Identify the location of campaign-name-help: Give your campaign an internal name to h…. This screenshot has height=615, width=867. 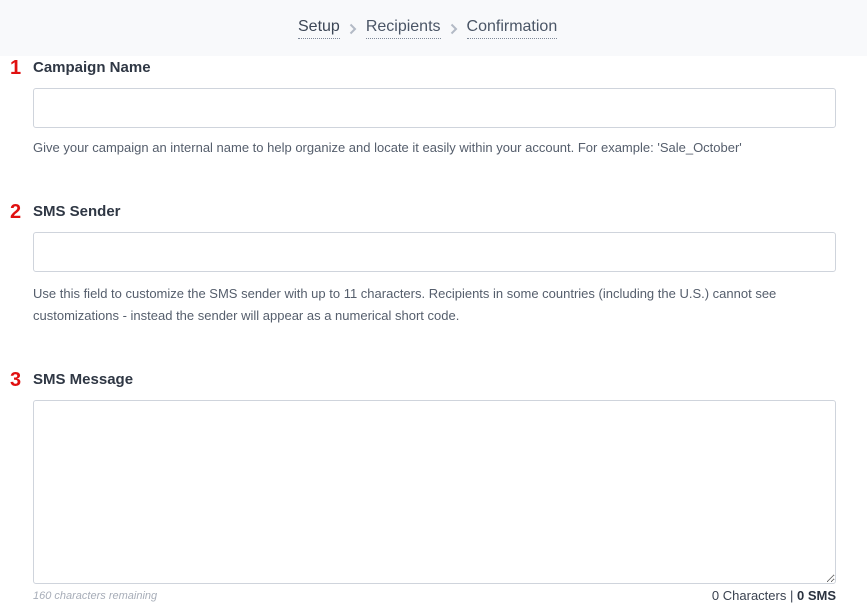
(387, 147).